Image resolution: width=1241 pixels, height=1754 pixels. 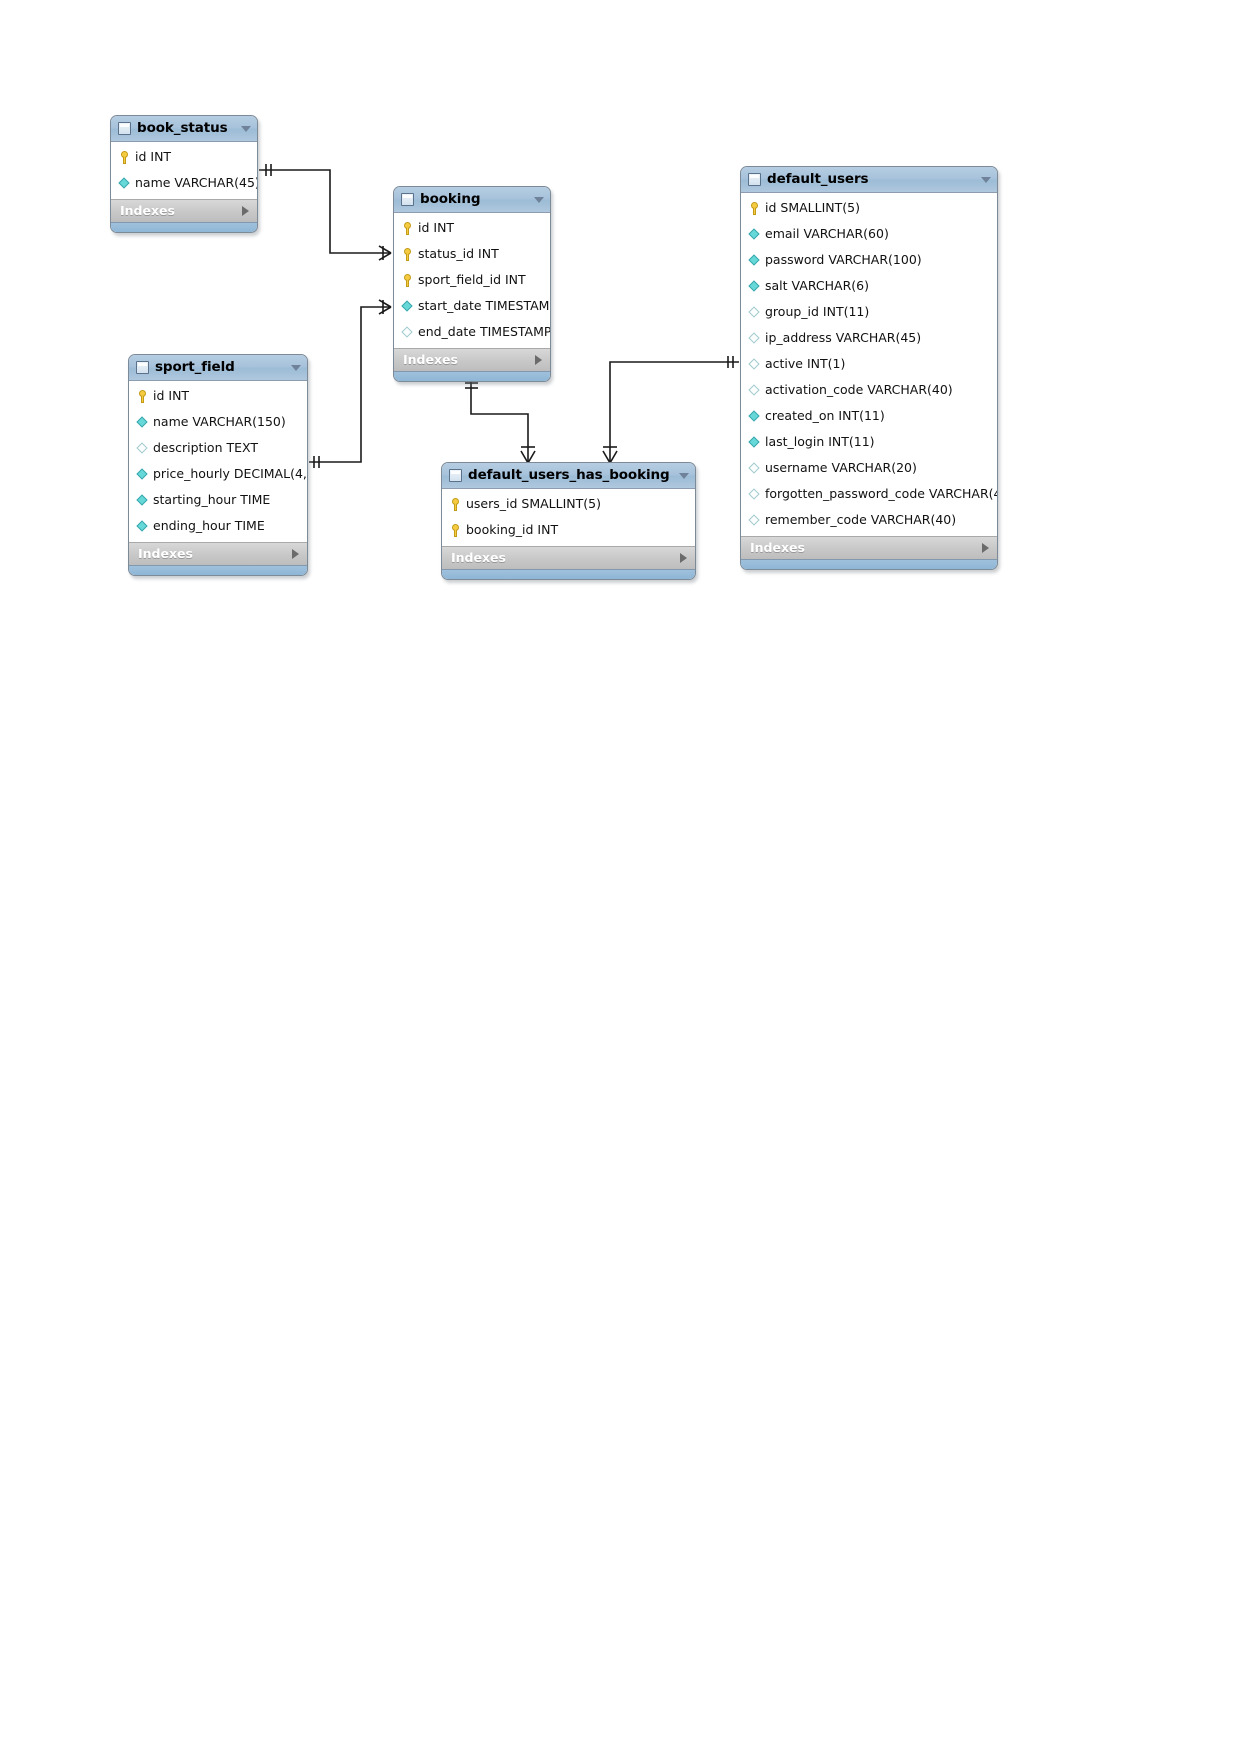 I want to click on column-label: last_login INT(11), so click(x=820, y=441).